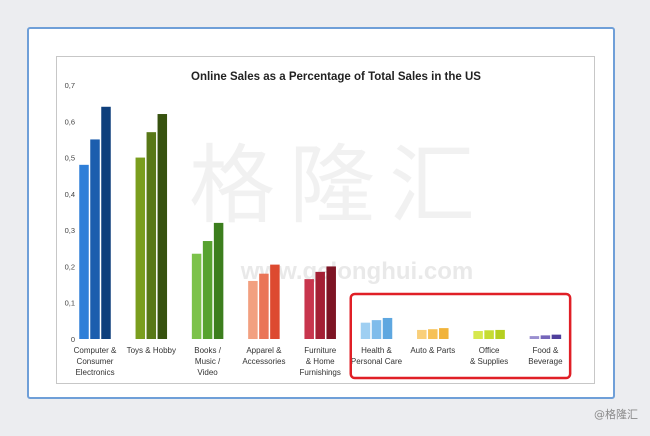 The height and width of the screenshot is (436, 650). Describe the element at coordinates (545, 356) in the screenshot. I see `x-tick-label: Food & Beverage` at that location.